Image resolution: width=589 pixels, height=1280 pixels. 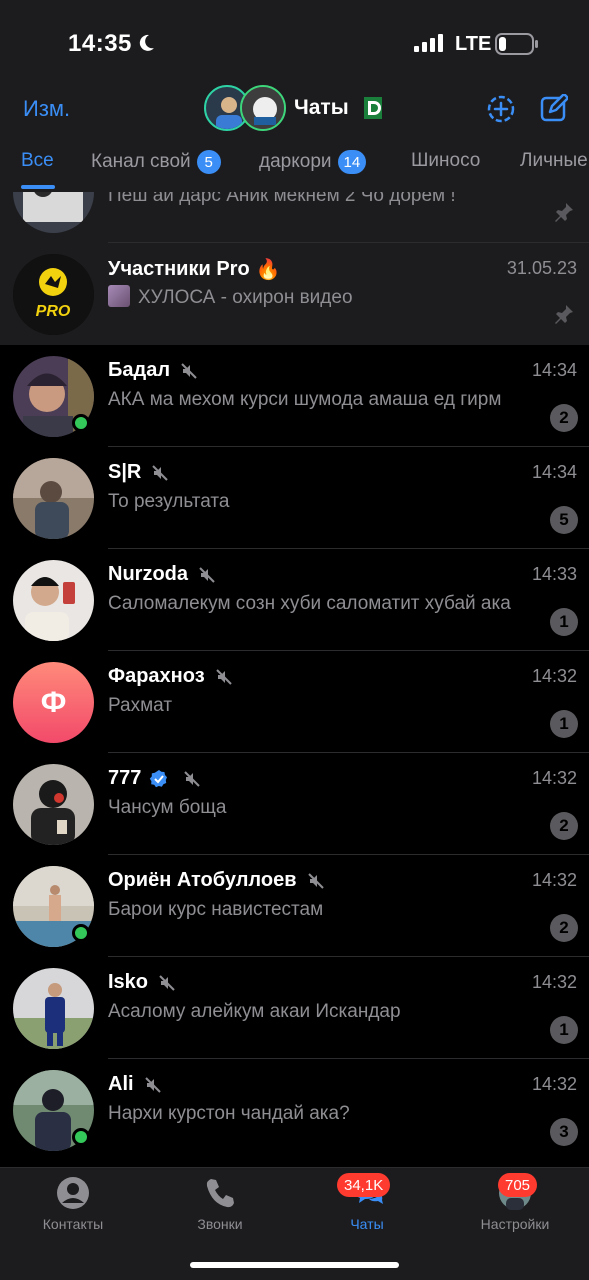 What do you see at coordinates (428, 43) in the screenshot?
I see `signal-icon` at bounding box center [428, 43].